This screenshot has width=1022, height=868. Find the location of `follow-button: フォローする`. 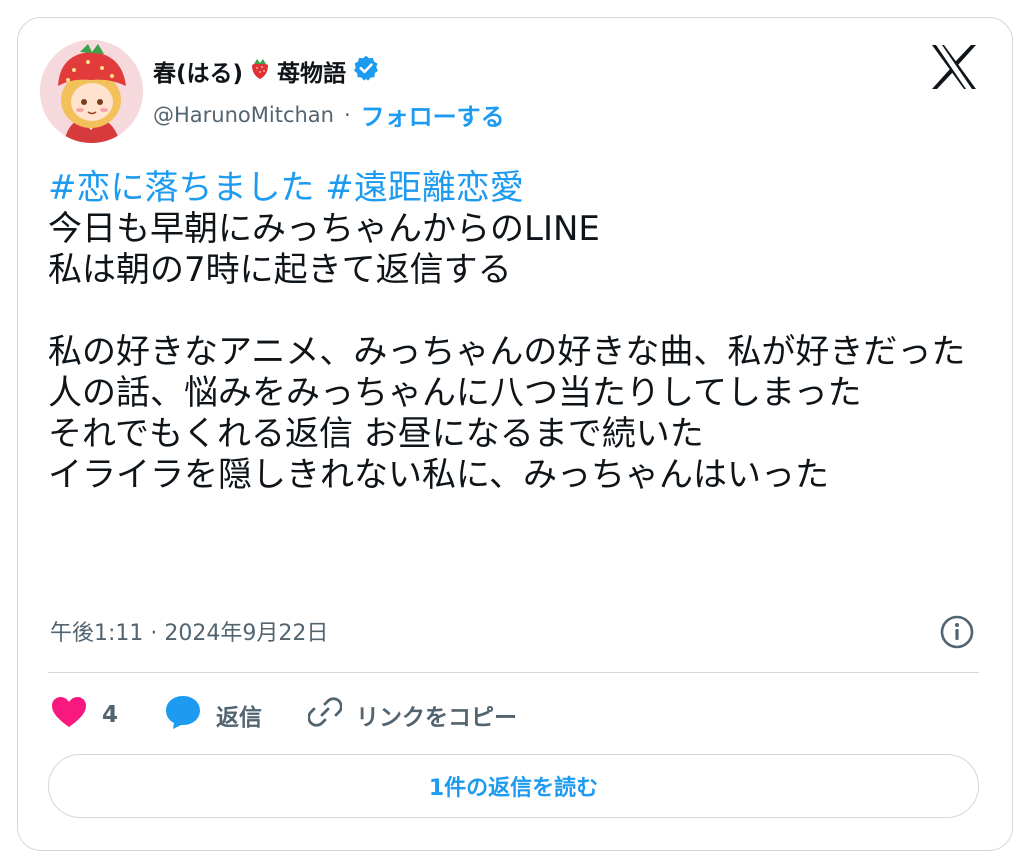

follow-button: フォローする is located at coordinates (433, 114).